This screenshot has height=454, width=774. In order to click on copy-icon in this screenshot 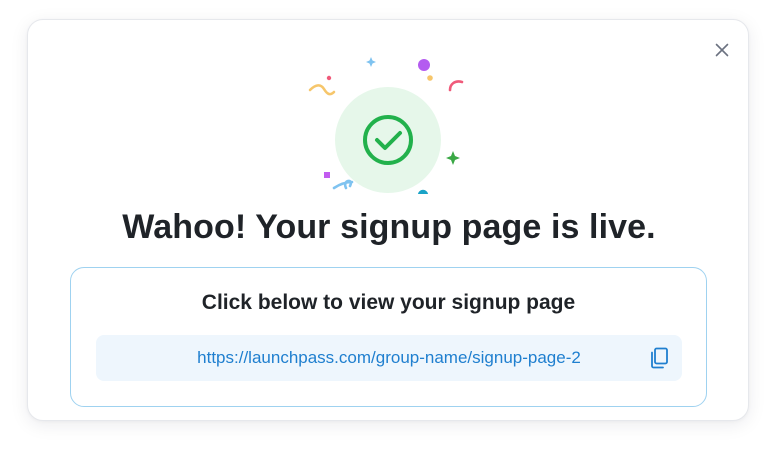, I will do `click(659, 358)`.